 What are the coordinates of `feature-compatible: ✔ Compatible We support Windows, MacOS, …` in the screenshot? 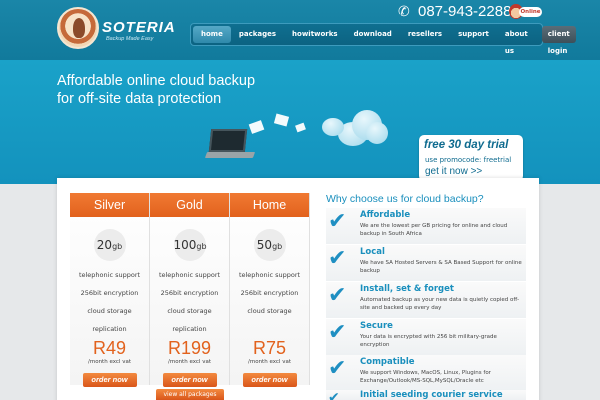 It's located at (426, 373).